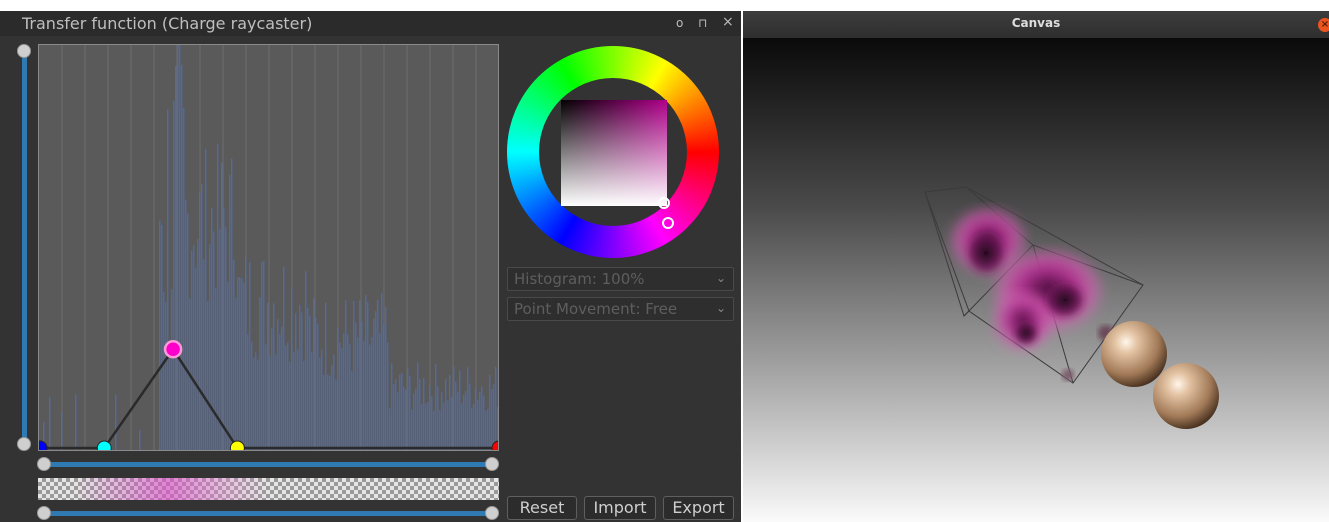  I want to click on zoom-min-handle, so click(44, 513).